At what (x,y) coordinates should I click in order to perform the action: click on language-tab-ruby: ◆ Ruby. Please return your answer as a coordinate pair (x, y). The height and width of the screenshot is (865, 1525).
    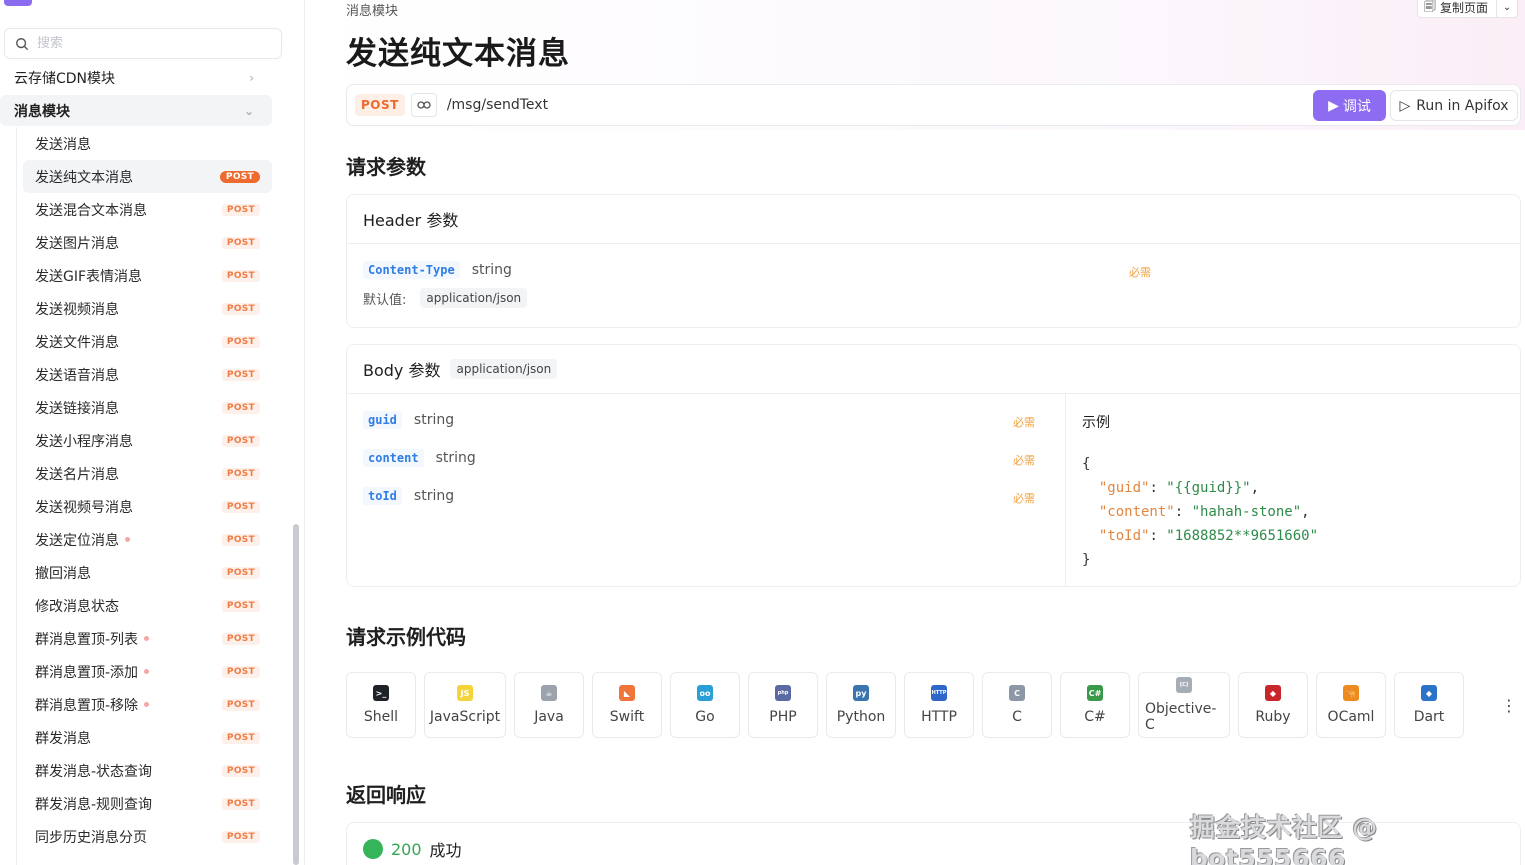
    Looking at the image, I should click on (1273, 705).